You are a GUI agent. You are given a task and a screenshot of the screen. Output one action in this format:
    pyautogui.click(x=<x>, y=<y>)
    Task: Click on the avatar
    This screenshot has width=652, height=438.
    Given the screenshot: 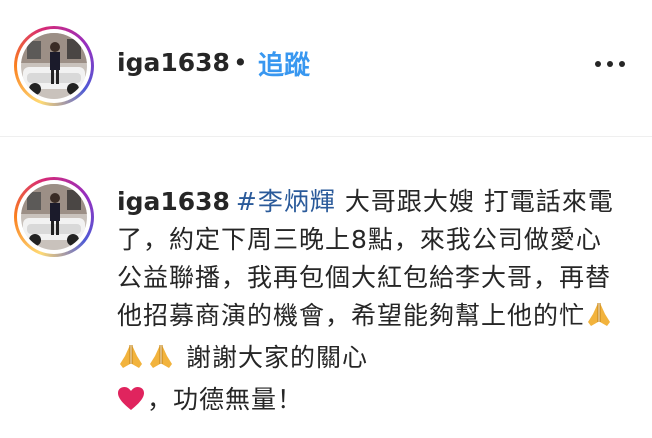 What is the action you would take?
    pyautogui.click(x=54, y=66)
    